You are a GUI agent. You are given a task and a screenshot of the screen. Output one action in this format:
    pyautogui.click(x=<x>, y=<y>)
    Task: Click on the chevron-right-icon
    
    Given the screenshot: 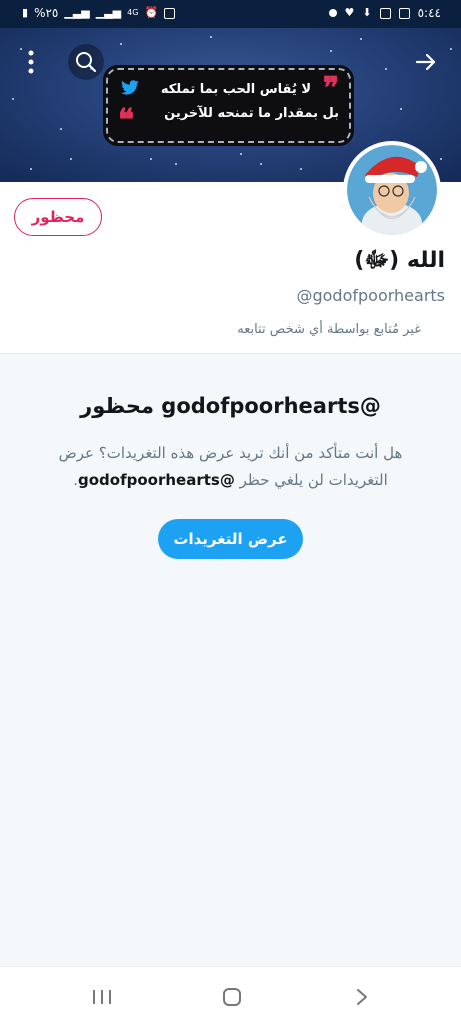 What is the action you would take?
    pyautogui.click(x=362, y=997)
    